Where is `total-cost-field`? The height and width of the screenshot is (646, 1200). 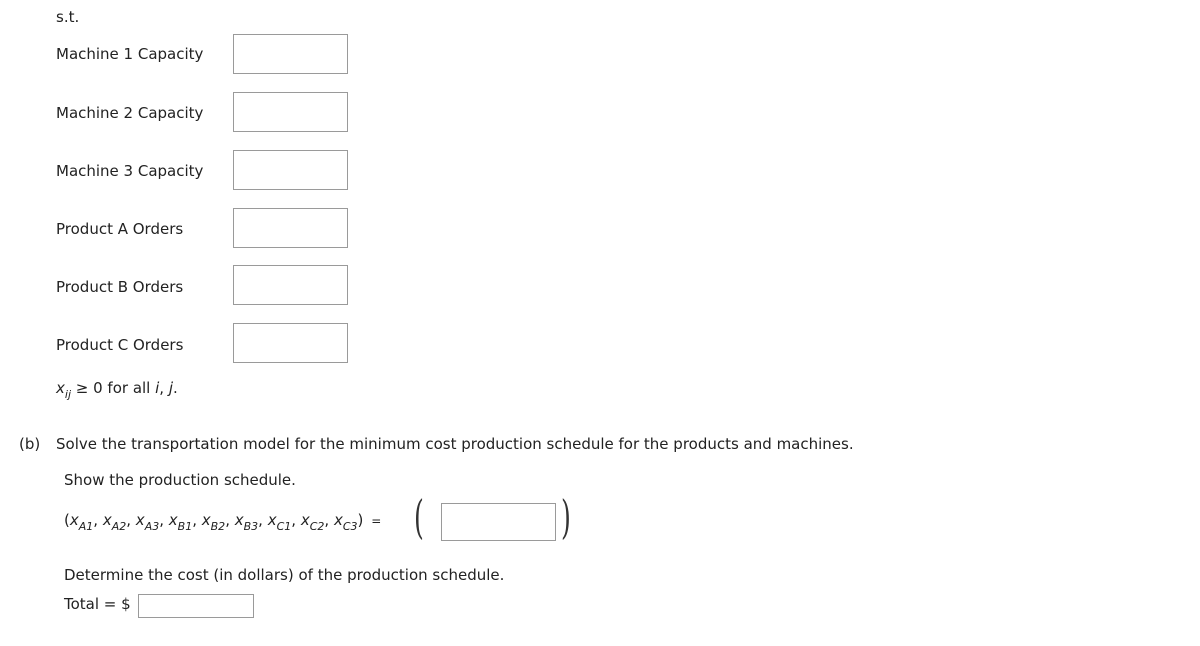
total-cost-field is located at coordinates (196, 606).